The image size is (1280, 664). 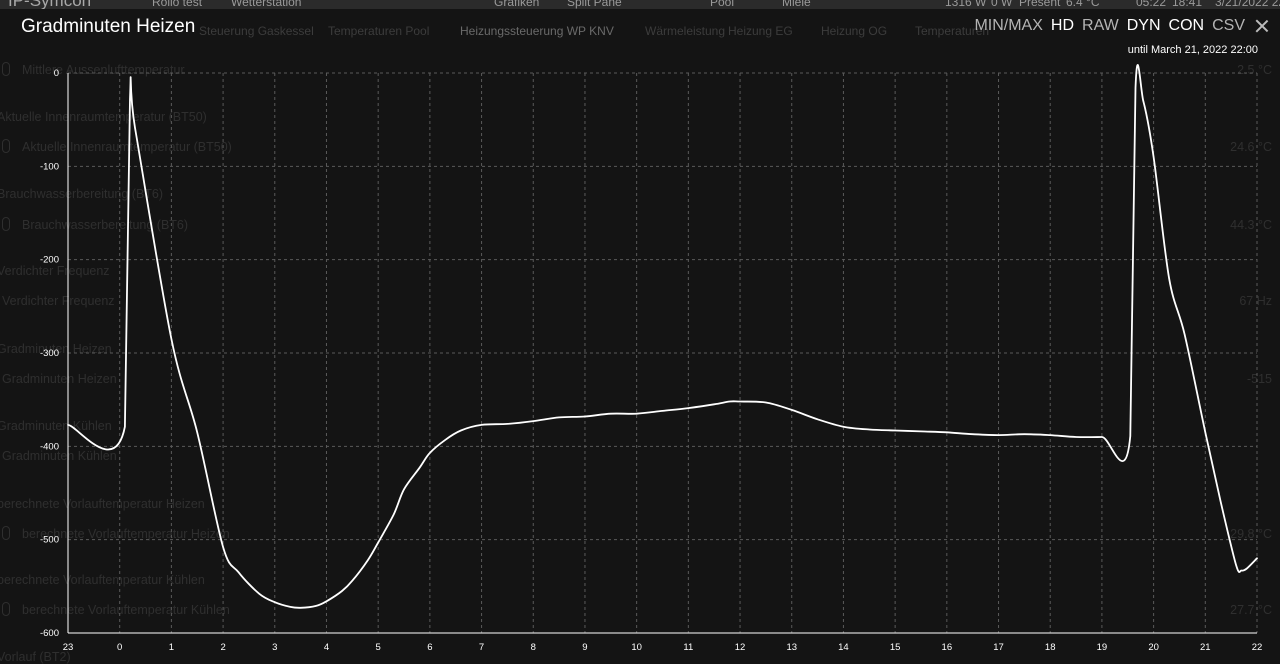 I want to click on raw-button: RAW, so click(x=1100, y=26).